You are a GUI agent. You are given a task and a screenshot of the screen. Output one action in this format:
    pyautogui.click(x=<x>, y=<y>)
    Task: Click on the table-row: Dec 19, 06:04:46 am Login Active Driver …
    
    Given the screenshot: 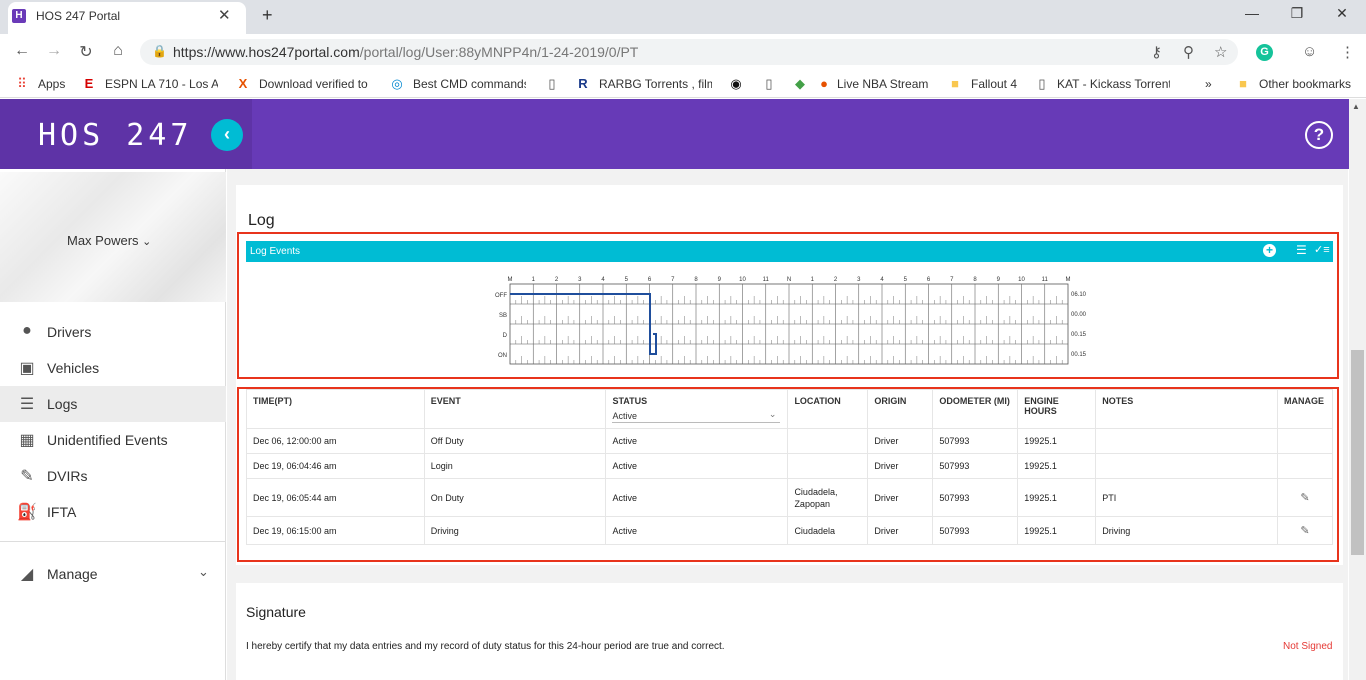 What is the action you would take?
    pyautogui.click(x=790, y=466)
    